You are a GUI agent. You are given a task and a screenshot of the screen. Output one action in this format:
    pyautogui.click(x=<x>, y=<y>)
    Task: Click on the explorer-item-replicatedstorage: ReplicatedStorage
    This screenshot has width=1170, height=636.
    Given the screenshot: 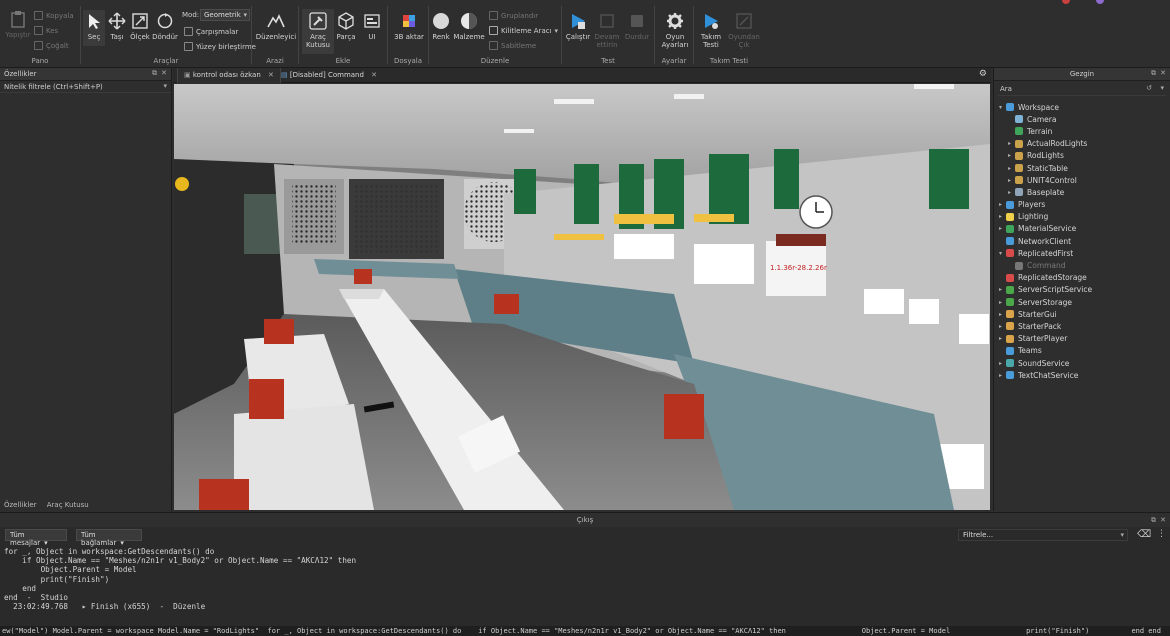 What is the action you would take?
    pyautogui.click(x=1082, y=278)
    